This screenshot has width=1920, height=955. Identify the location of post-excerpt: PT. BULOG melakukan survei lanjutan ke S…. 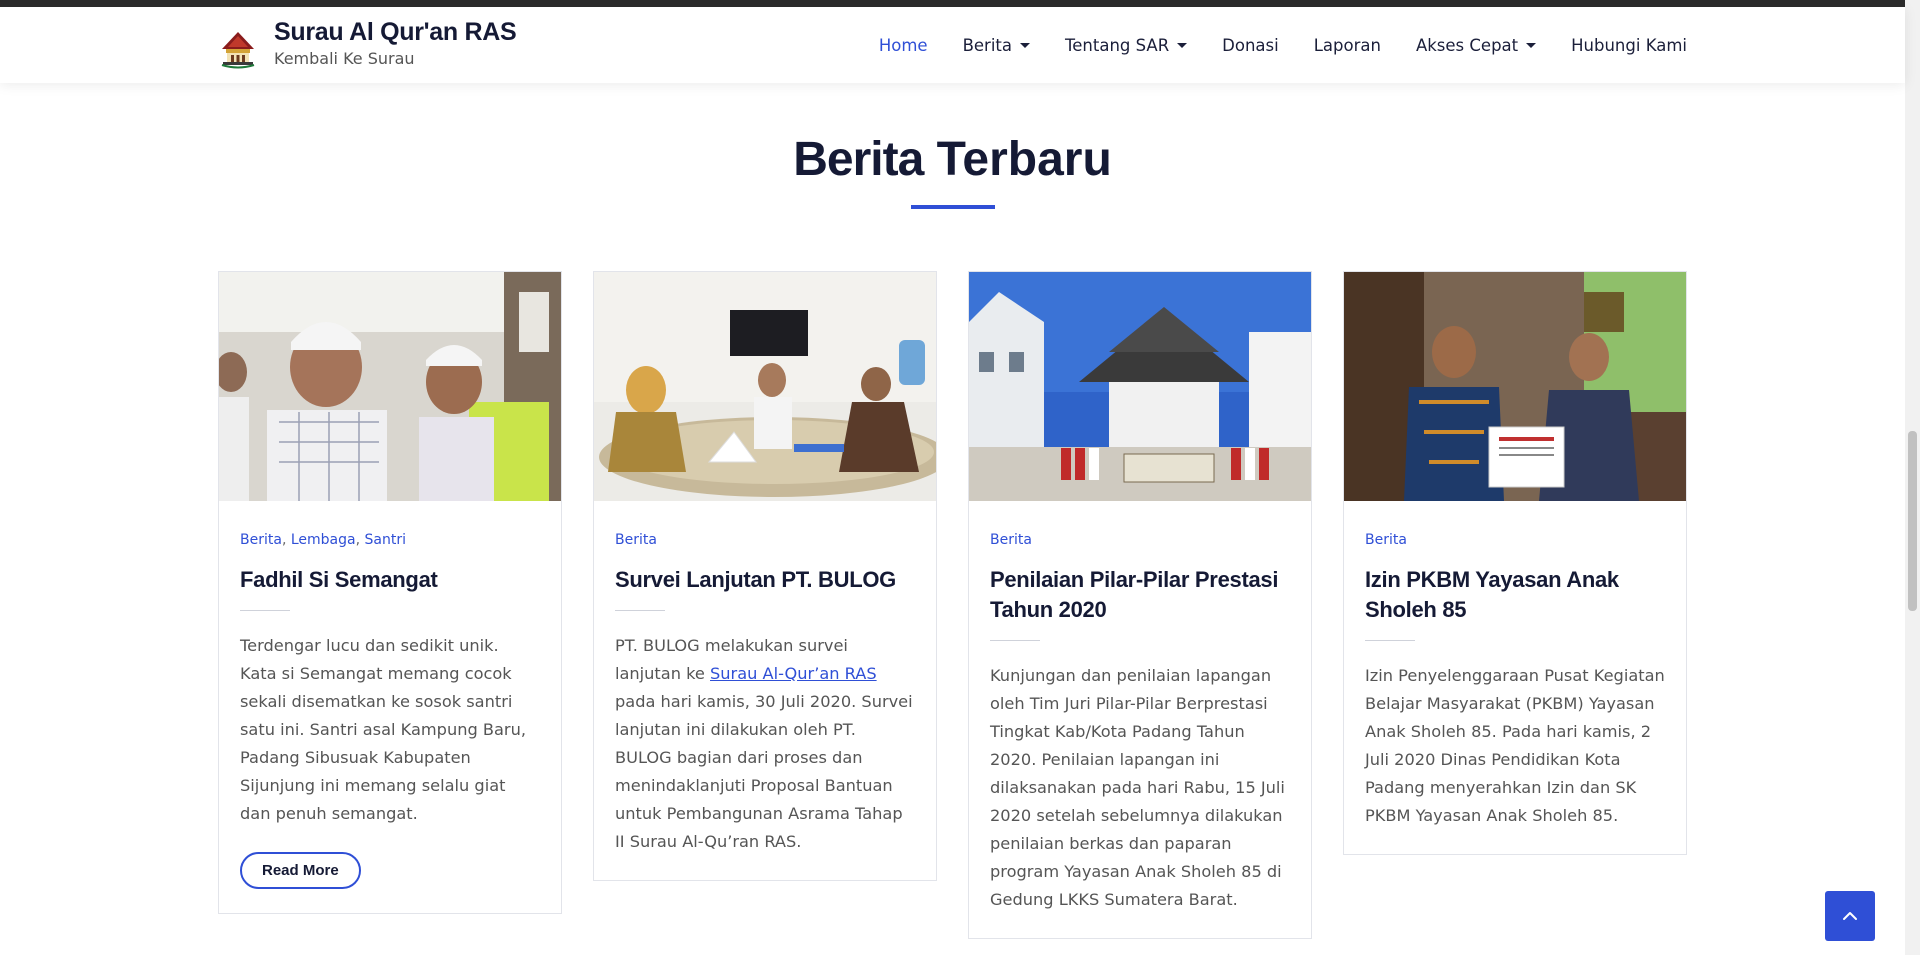
(765, 744).